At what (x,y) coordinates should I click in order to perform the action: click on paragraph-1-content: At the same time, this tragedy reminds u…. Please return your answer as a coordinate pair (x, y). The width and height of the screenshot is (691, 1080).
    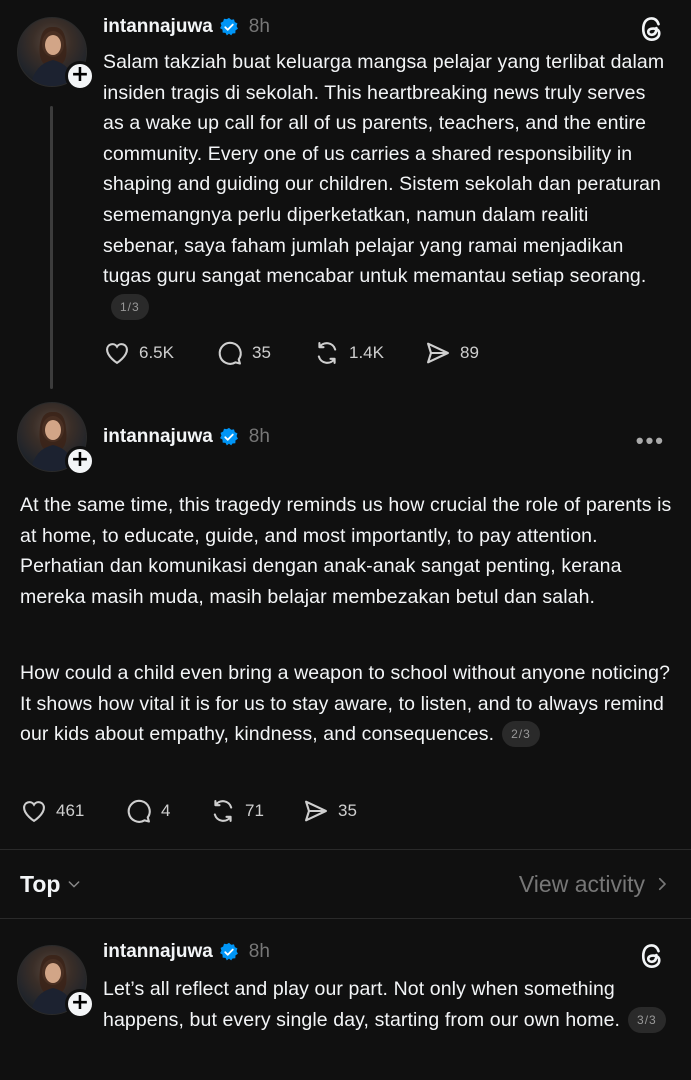
    Looking at the image, I should click on (346, 551).